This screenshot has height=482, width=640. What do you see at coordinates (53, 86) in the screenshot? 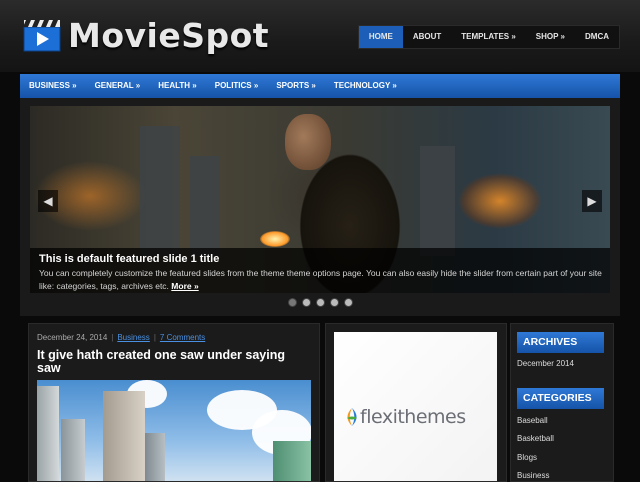
I see `category-business: BUSINESS »` at bounding box center [53, 86].